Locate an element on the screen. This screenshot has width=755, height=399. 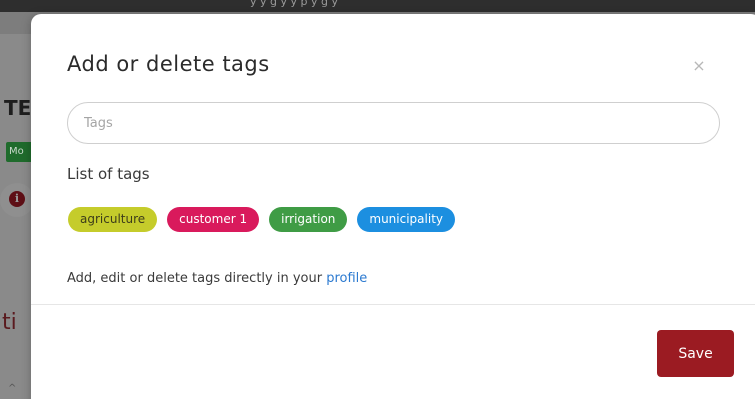
background-bottom-fragment: ^ is located at coordinates (12, 388).